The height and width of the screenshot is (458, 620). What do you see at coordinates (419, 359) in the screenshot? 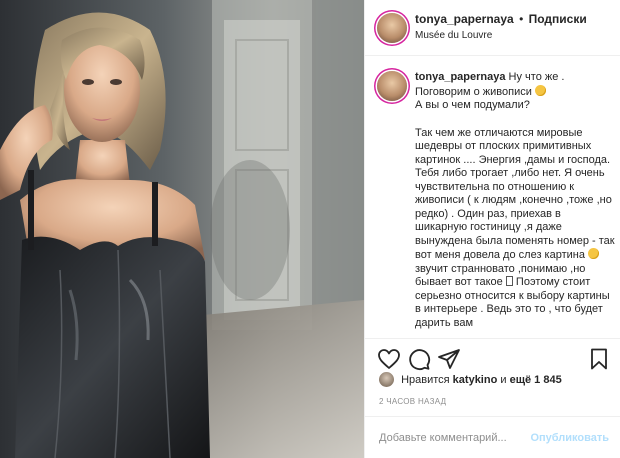
I see `comment-icon` at bounding box center [419, 359].